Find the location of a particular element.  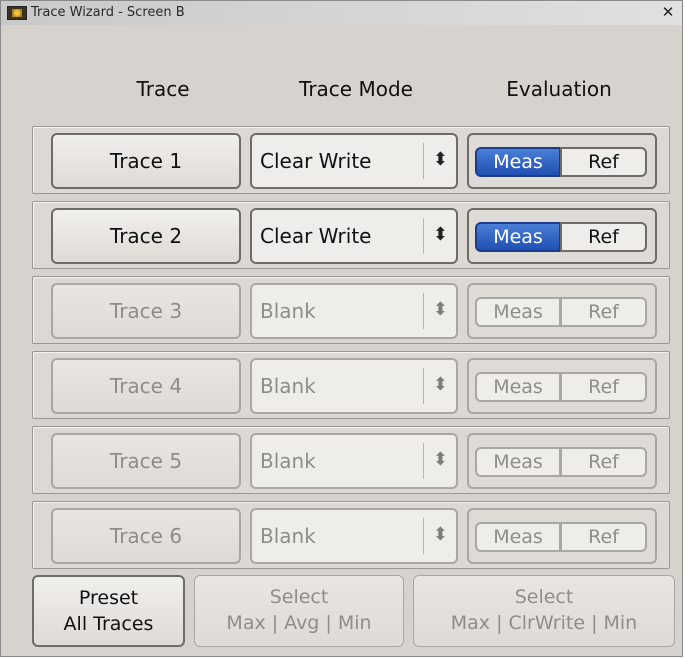

header-trace-mode: Trace Mode is located at coordinates (356, 89).